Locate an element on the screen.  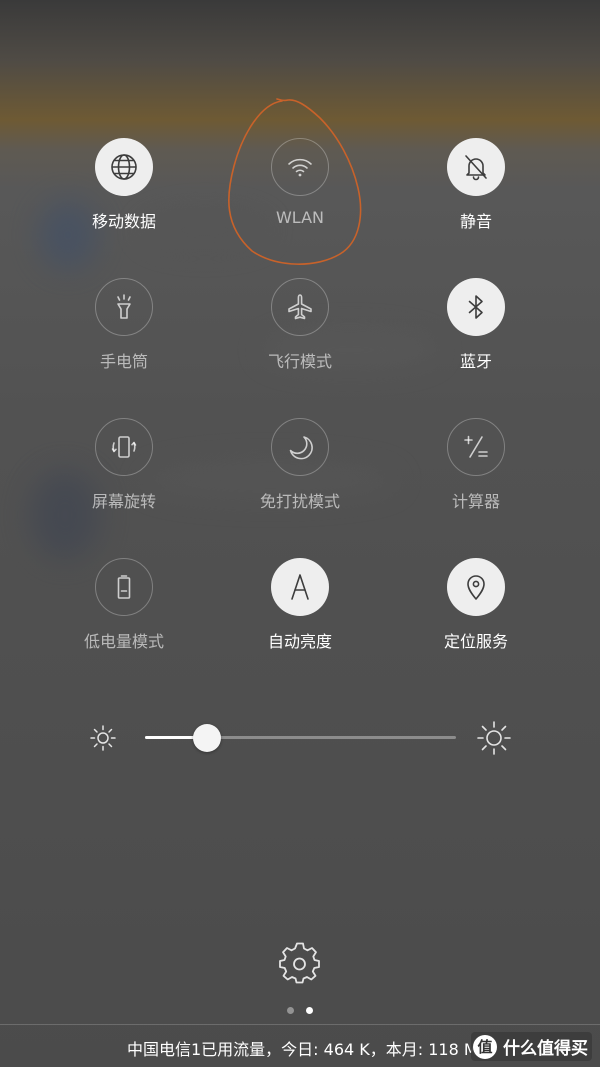
tile-bluetooth: 蓝牙 is located at coordinates (476, 328).